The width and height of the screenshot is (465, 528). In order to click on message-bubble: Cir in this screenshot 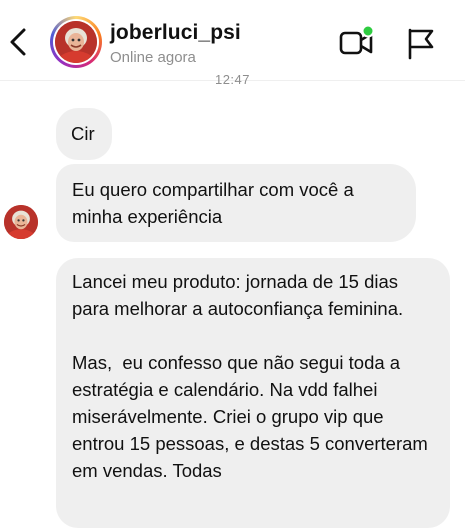, I will do `click(84, 134)`.